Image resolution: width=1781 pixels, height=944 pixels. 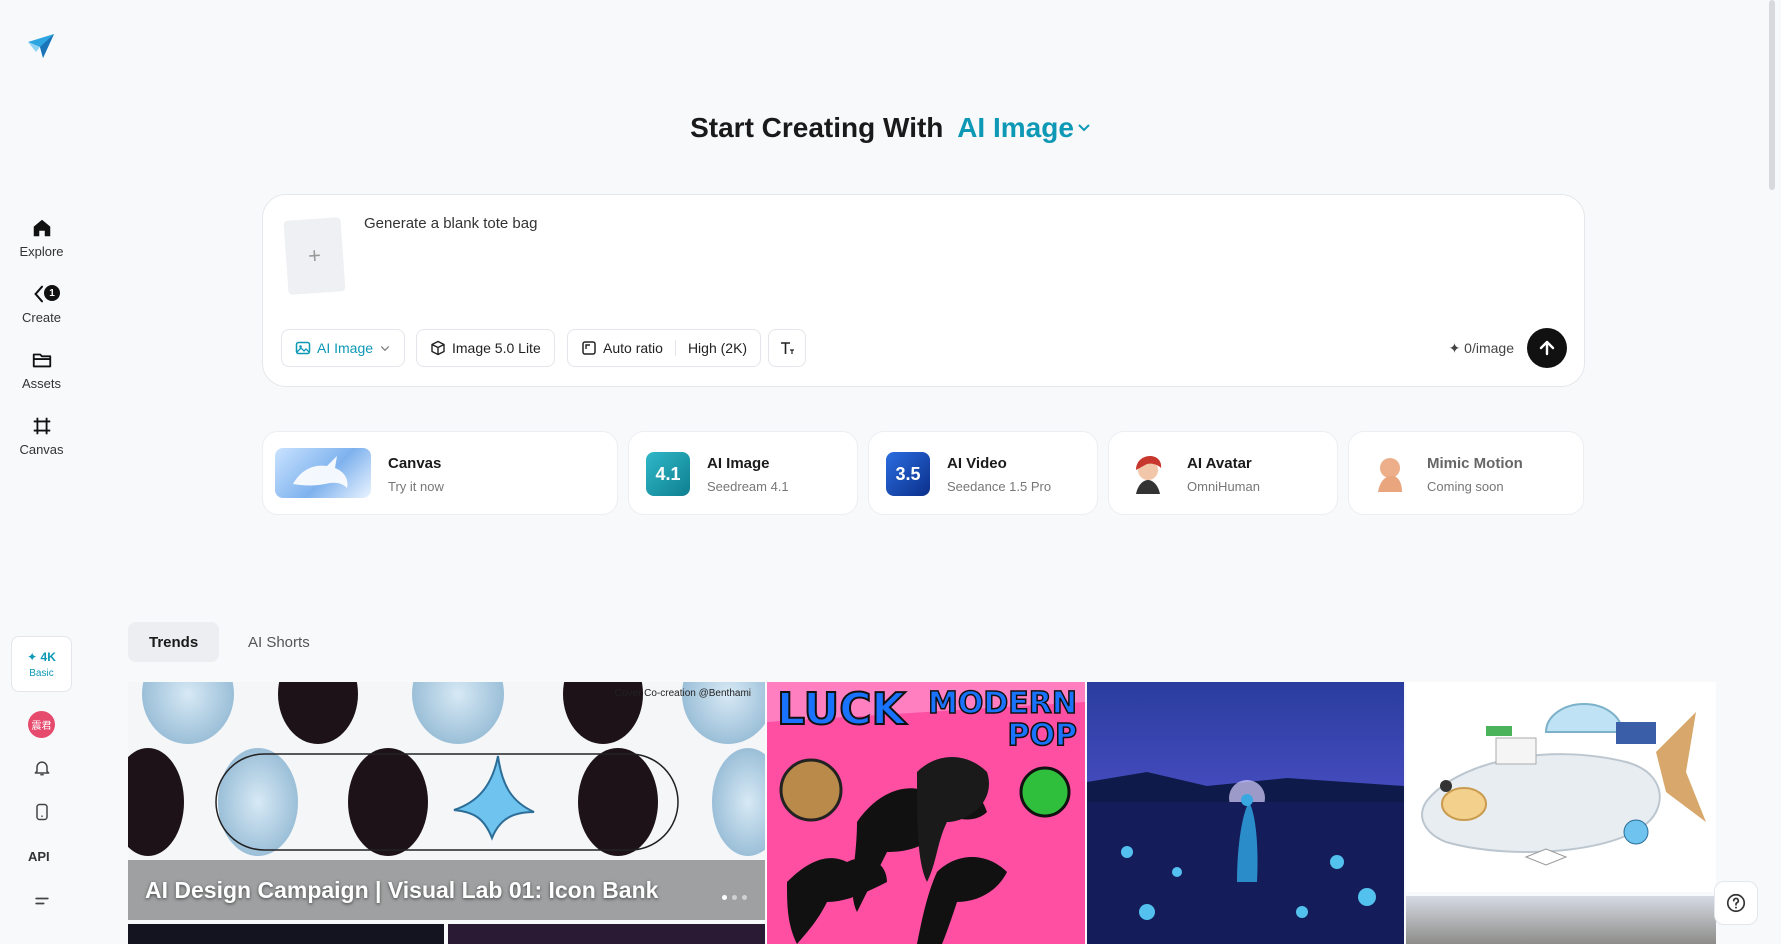 I want to click on feature-card-ai-image: 4.1 AI Image Seedream 4.1, so click(x=743, y=473).